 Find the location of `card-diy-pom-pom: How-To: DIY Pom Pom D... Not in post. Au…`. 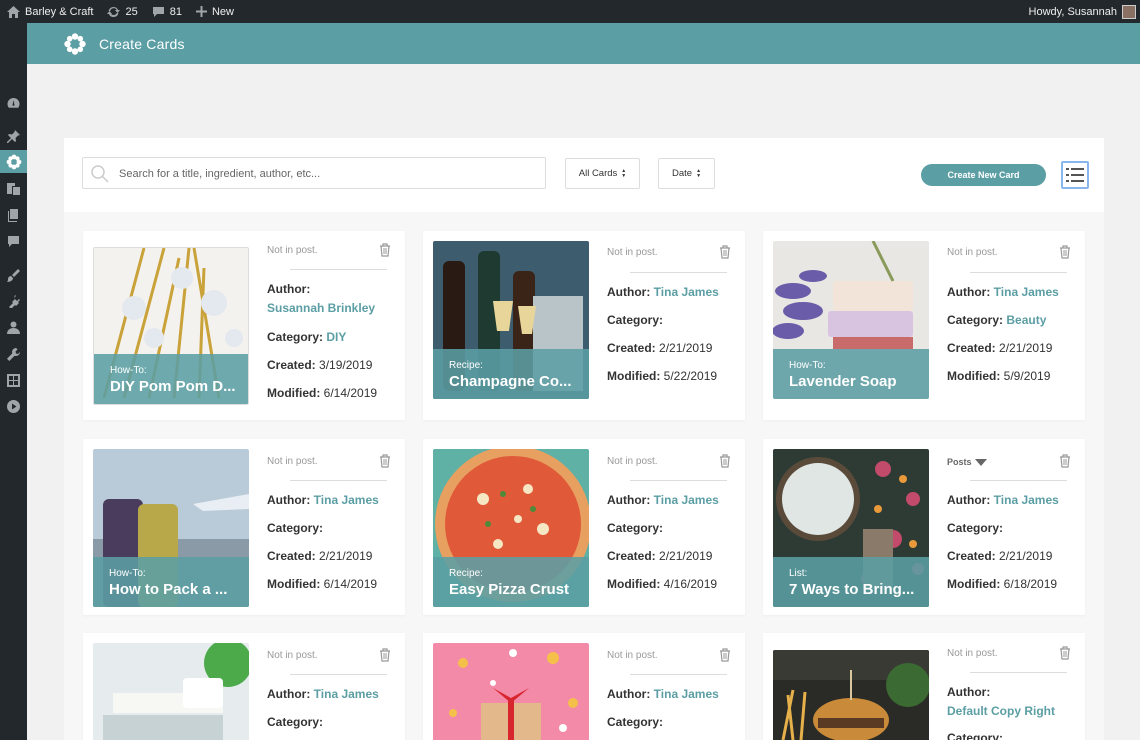

card-diy-pom-pom: How-To: DIY Pom Pom D... Not in post. Au… is located at coordinates (244, 325).